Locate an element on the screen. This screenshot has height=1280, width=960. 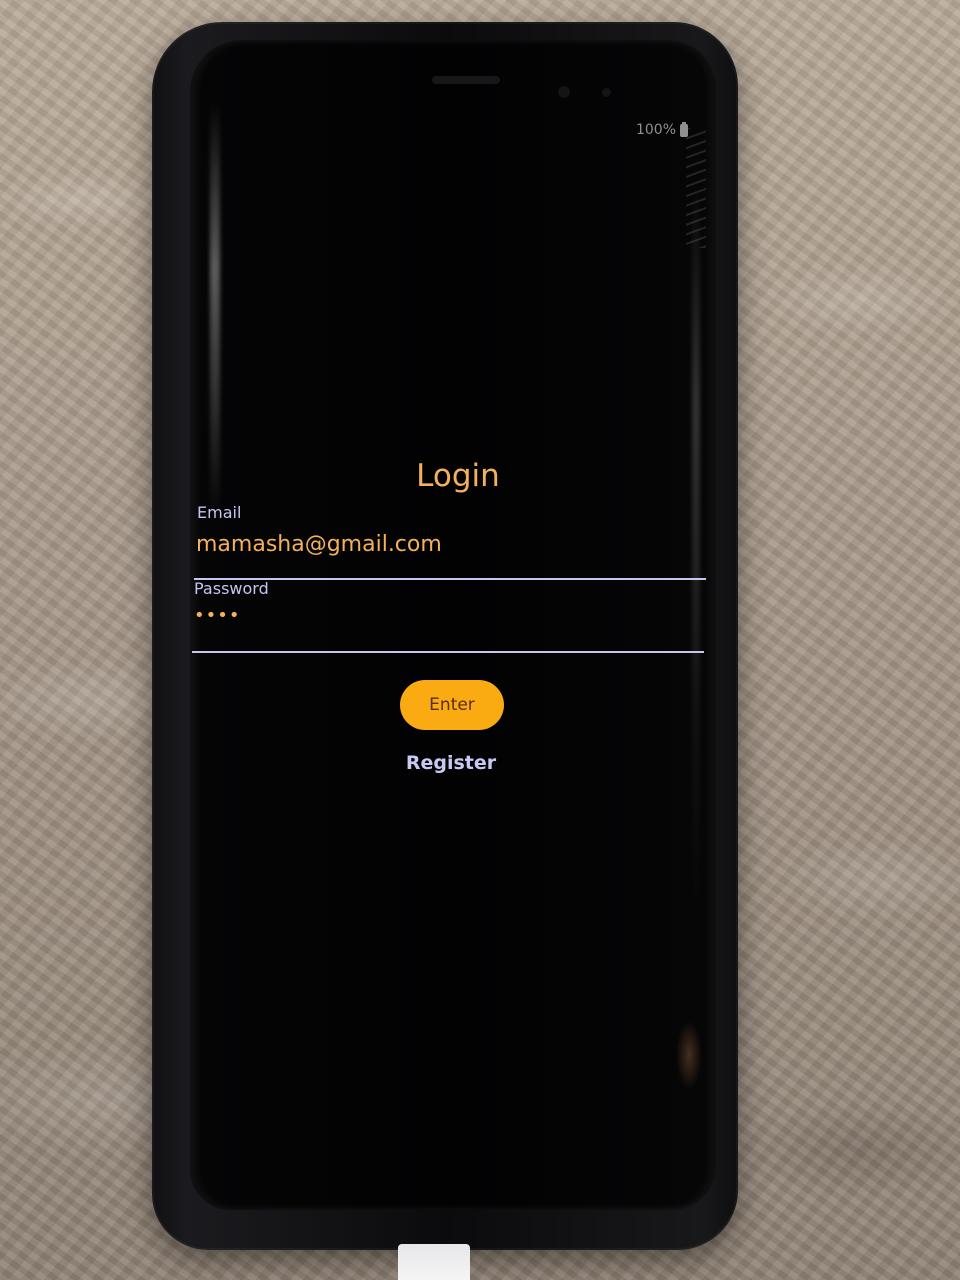
page-title: Login is located at coordinates (458, 476).